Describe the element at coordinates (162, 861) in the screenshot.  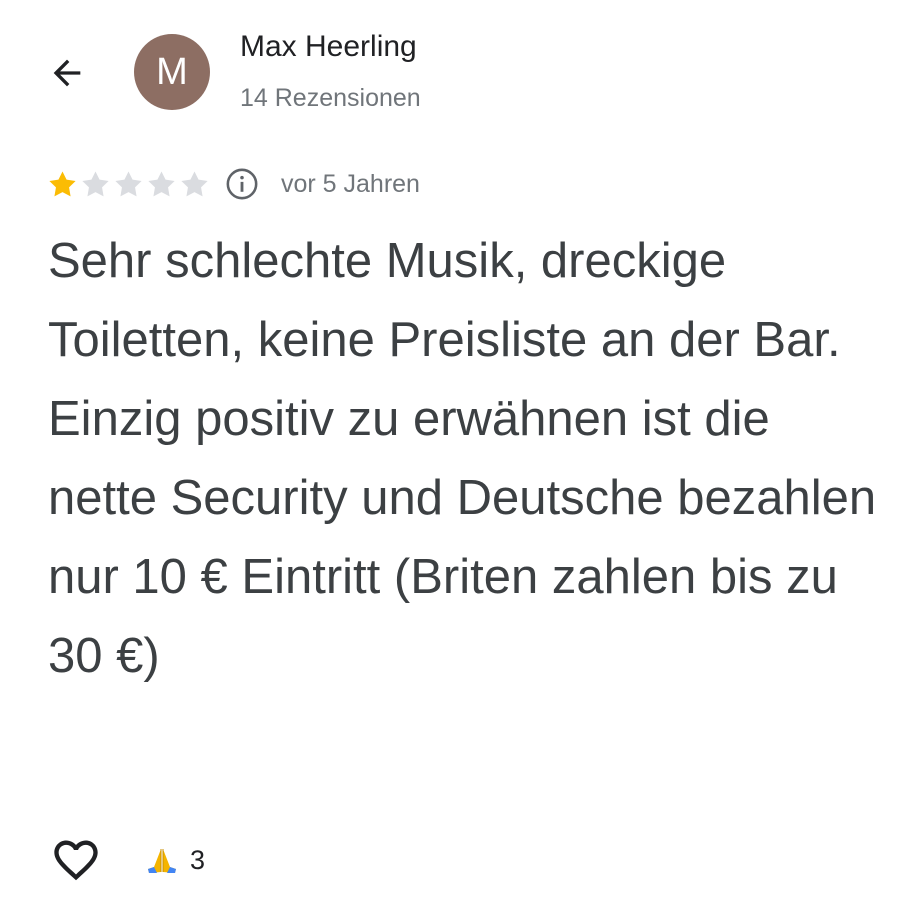
I see `folded-hands-icon` at that location.